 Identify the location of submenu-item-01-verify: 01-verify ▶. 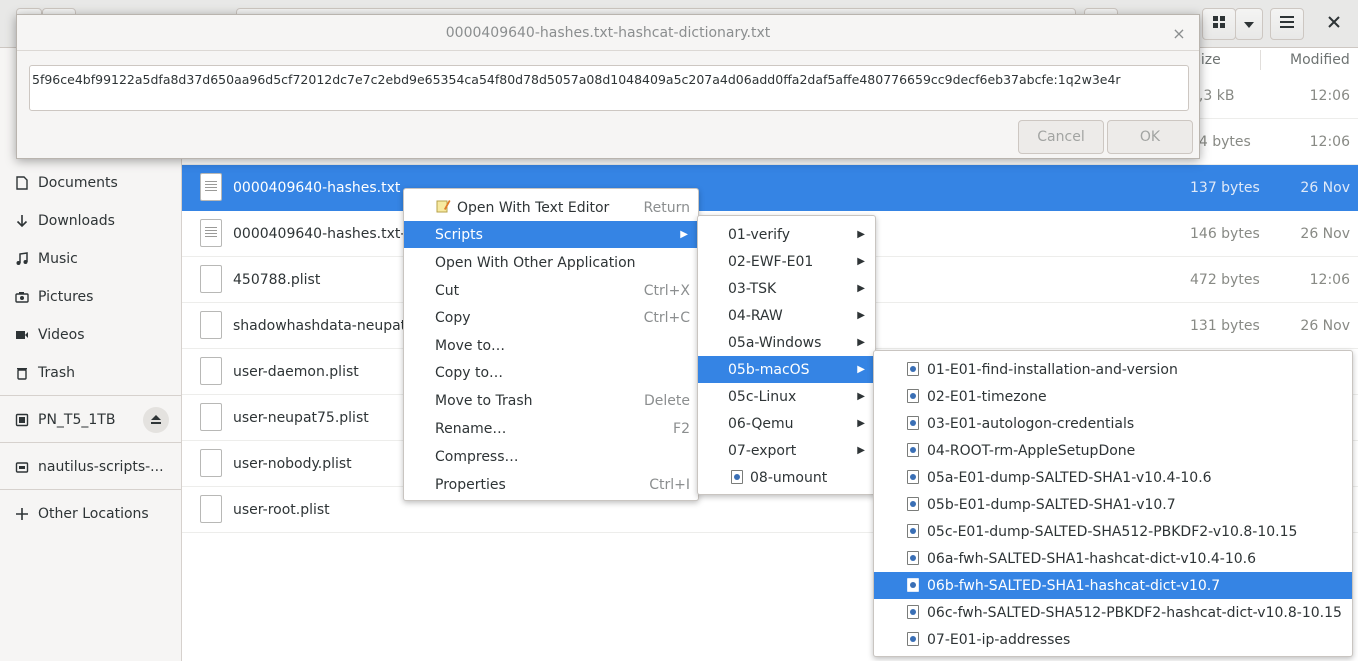
(786, 234).